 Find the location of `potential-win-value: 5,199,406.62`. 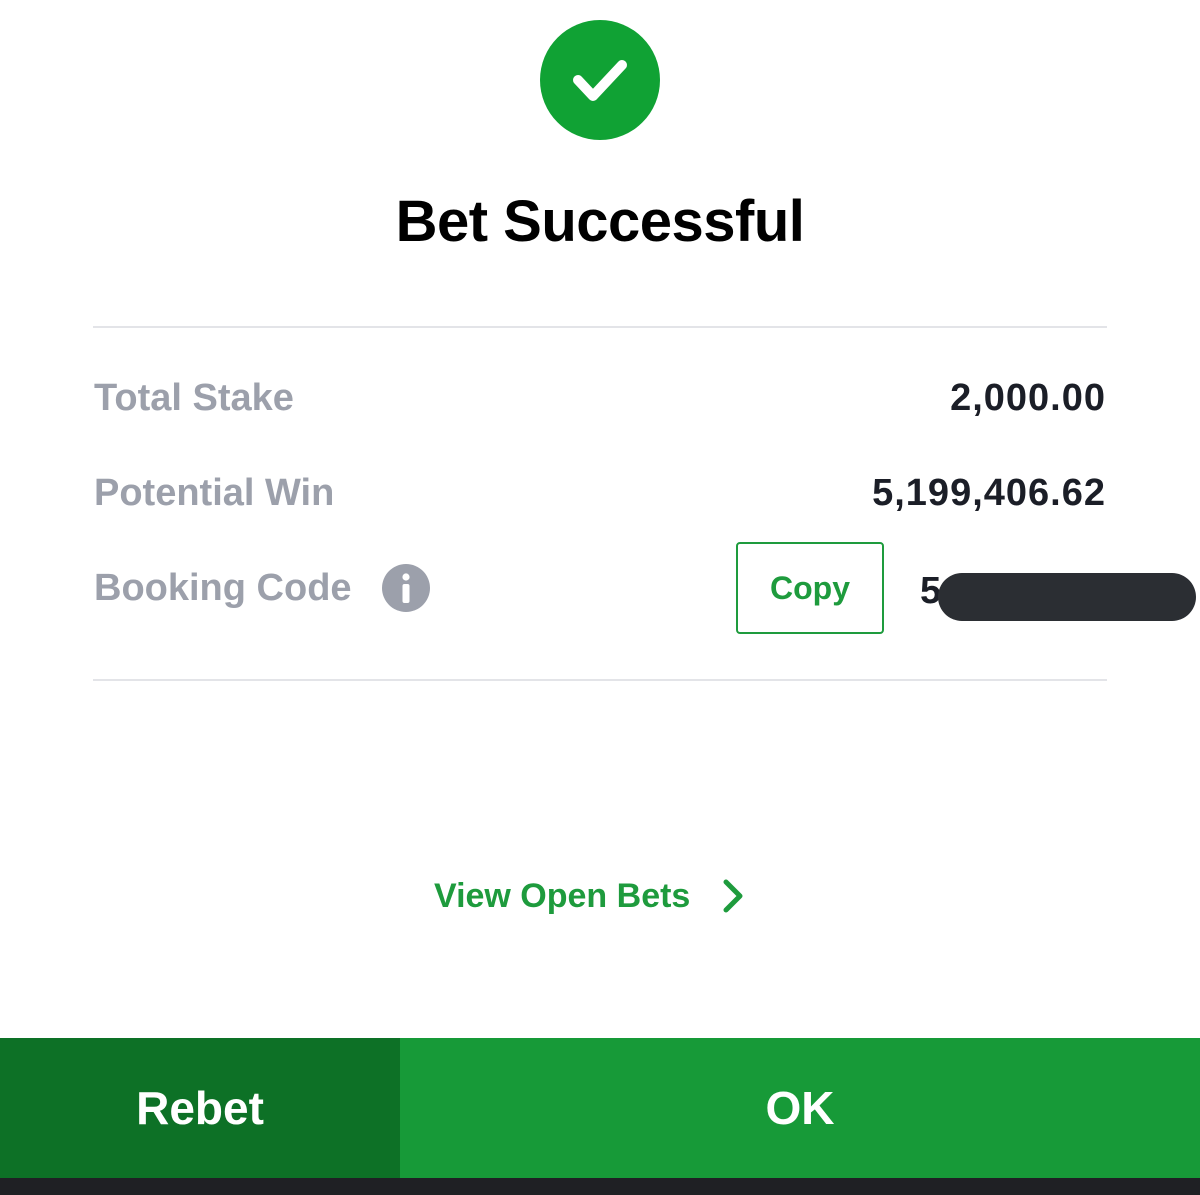

potential-win-value: 5,199,406.62 is located at coordinates (989, 493).